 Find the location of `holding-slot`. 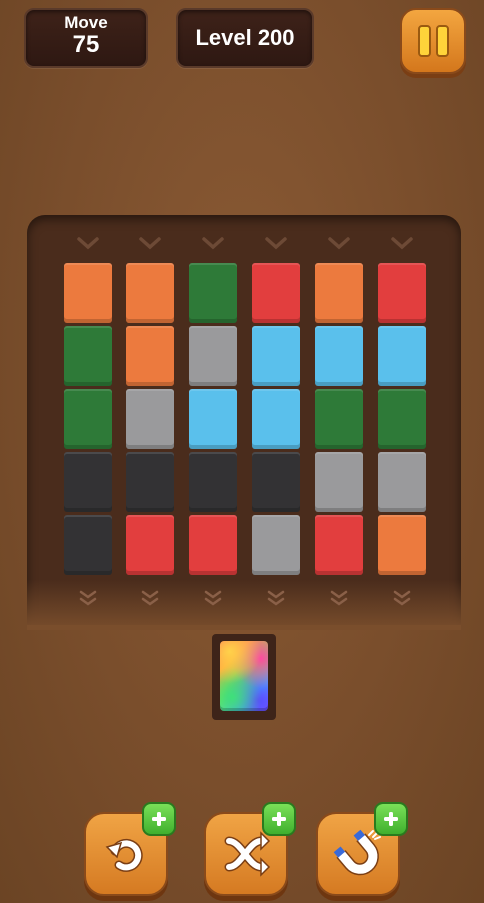

holding-slot is located at coordinates (244, 677).